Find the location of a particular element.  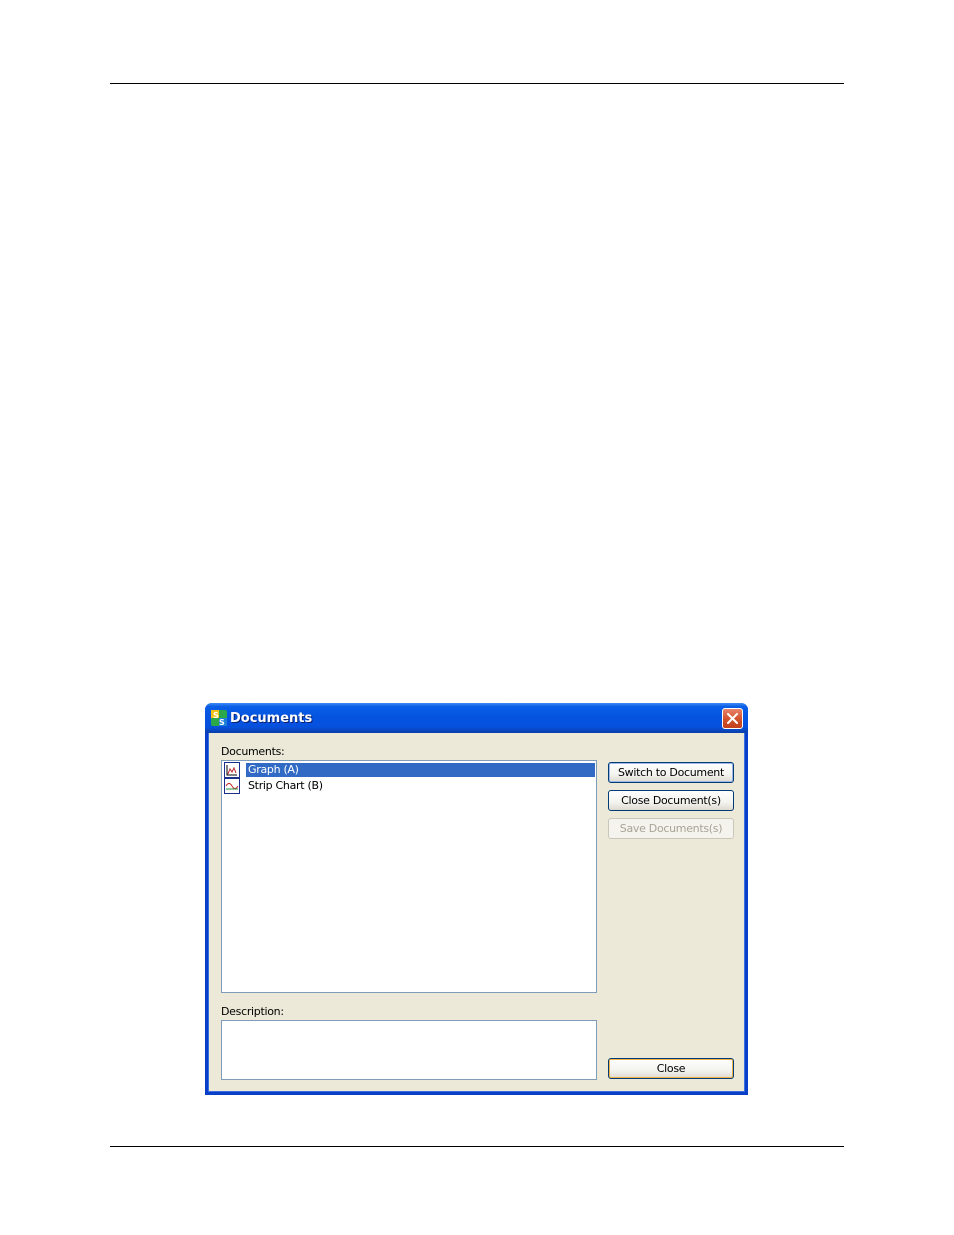

strip-chart-doc-icon is located at coordinates (232, 786).